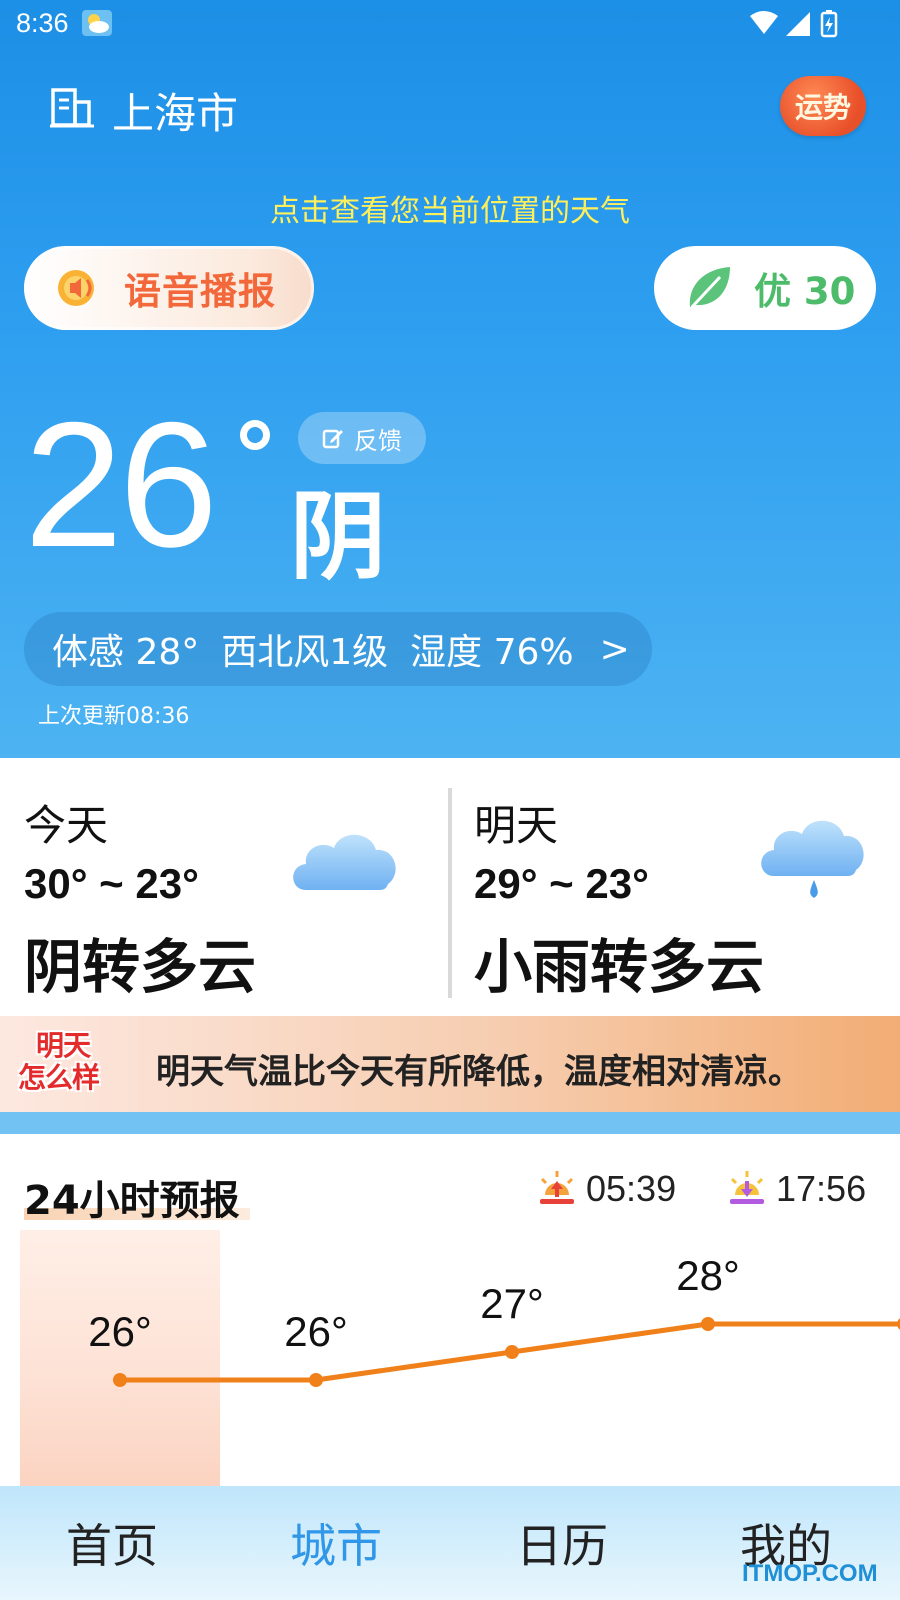  I want to click on voice-broadcast-label: 语音播报, so click(200, 291).